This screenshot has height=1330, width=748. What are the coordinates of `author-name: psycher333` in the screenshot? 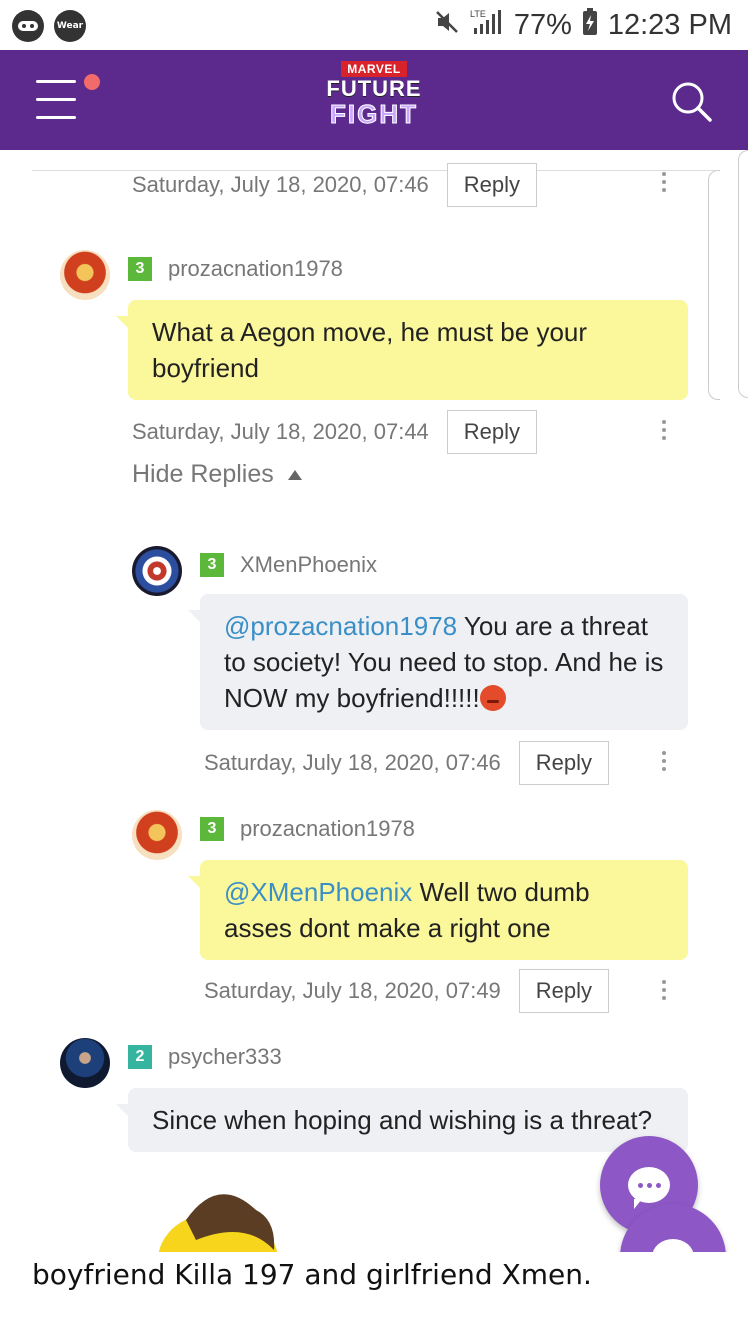 It's located at (225, 1057).